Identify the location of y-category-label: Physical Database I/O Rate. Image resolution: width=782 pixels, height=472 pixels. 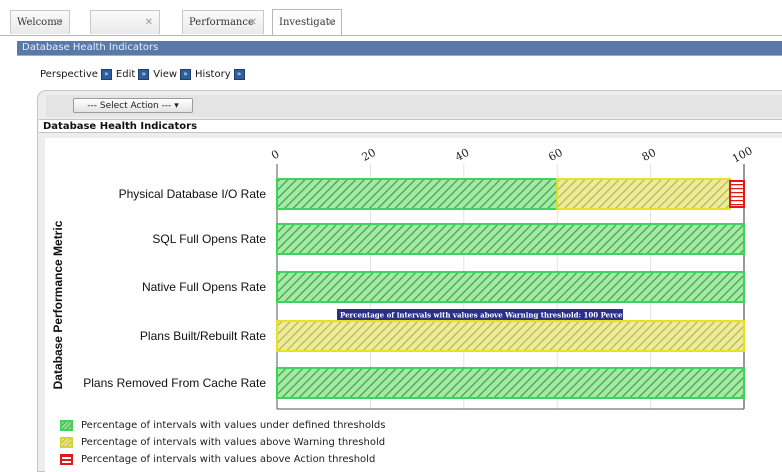
(193, 194).